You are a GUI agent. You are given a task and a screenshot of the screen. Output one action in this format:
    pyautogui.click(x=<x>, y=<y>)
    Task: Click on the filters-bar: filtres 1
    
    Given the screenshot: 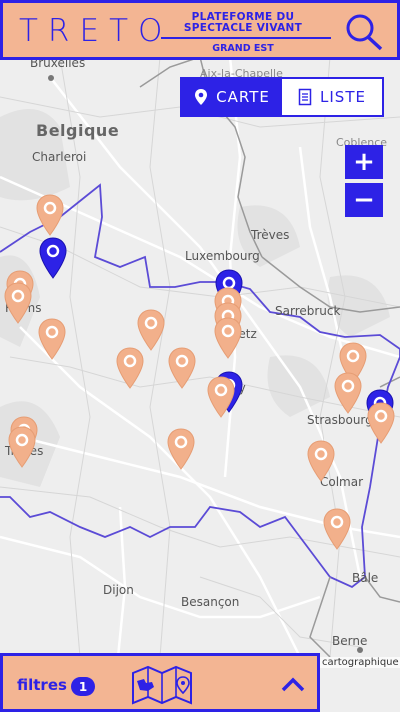 What is the action you would take?
    pyautogui.click(x=160, y=682)
    